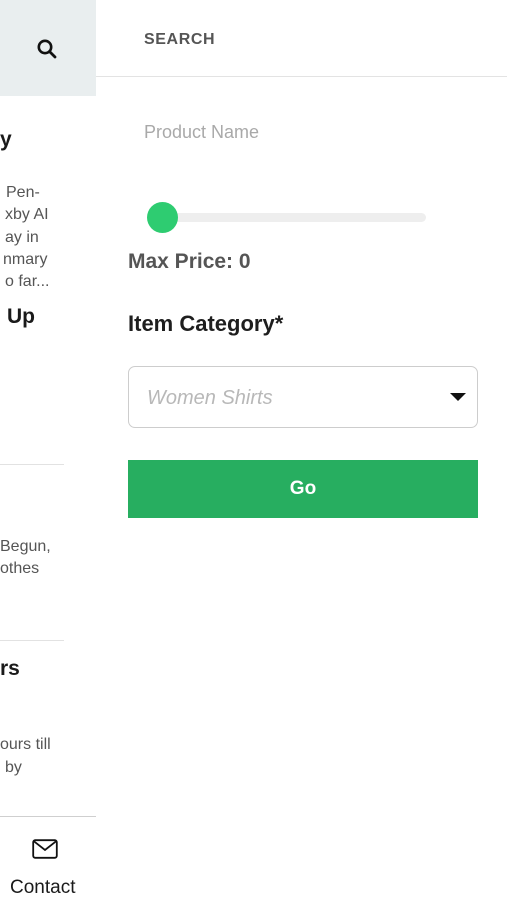 This screenshot has height=900, width=507. What do you see at coordinates (25, 546) in the screenshot?
I see `article-snippet-line: Begun,` at bounding box center [25, 546].